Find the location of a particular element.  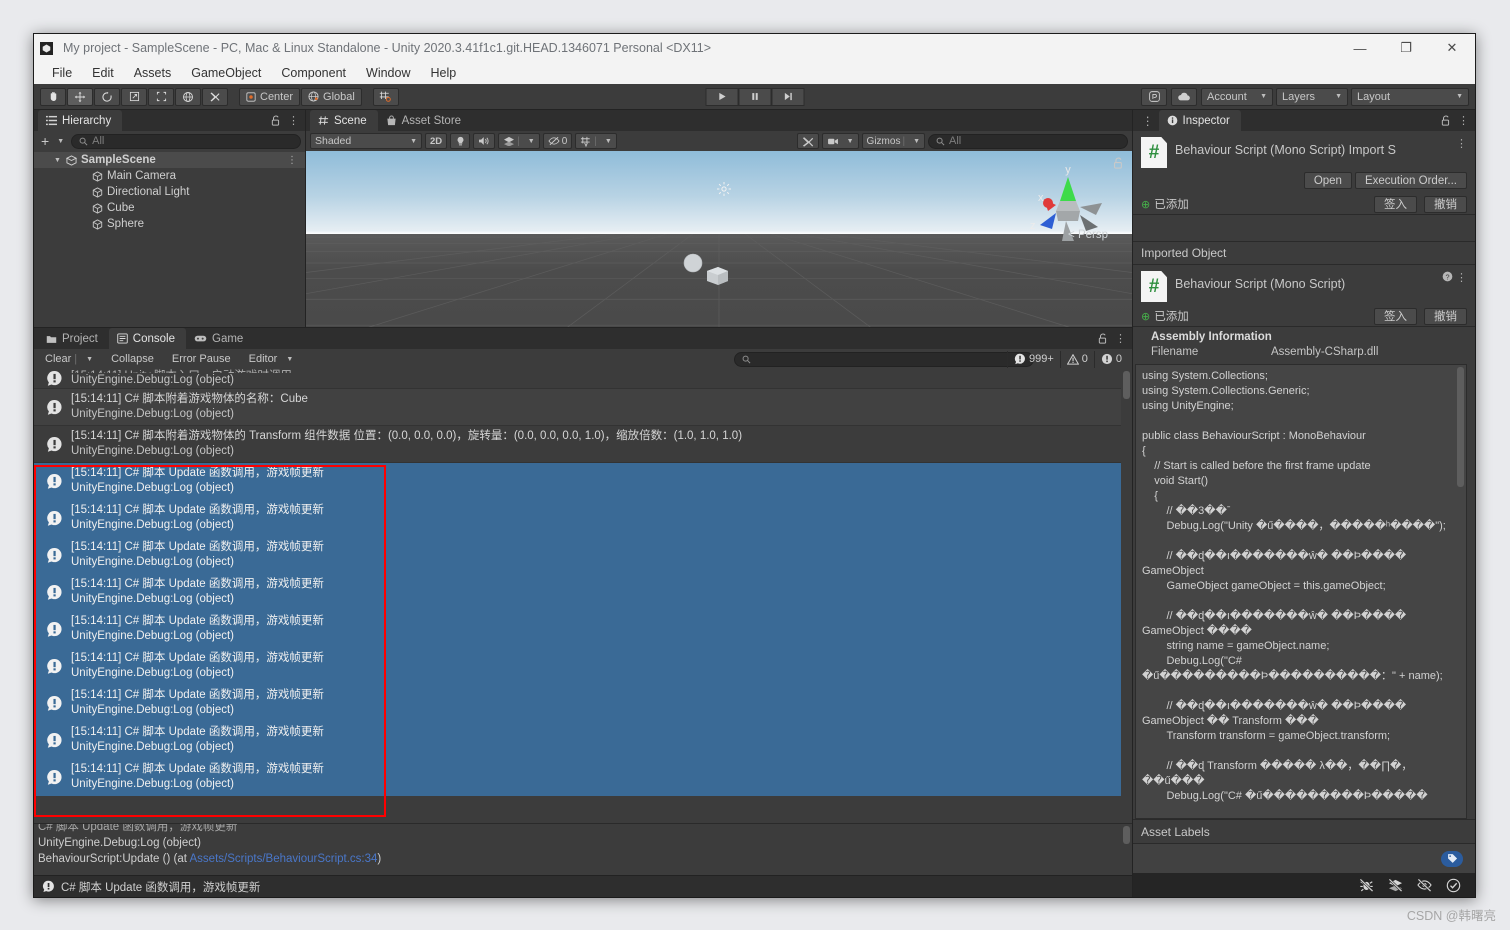

hand-tool-icon is located at coordinates (53, 96).